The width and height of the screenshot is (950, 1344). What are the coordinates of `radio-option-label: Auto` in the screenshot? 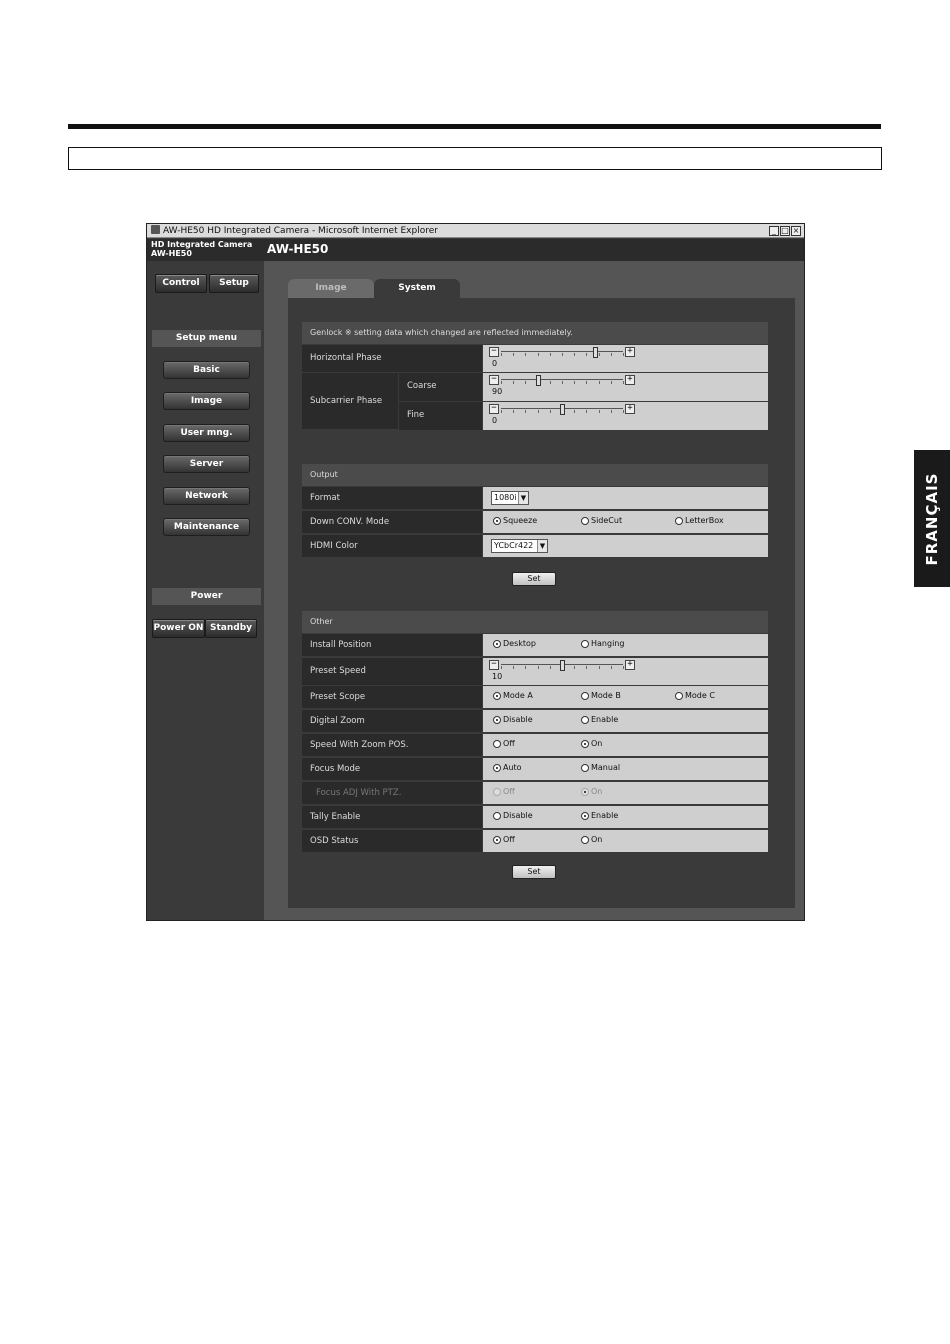 It's located at (512, 767).